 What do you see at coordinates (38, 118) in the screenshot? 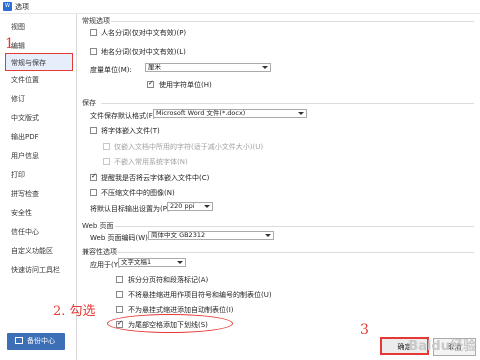
I see `sidebar-item-chinese-layout: 中文版式` at bounding box center [38, 118].